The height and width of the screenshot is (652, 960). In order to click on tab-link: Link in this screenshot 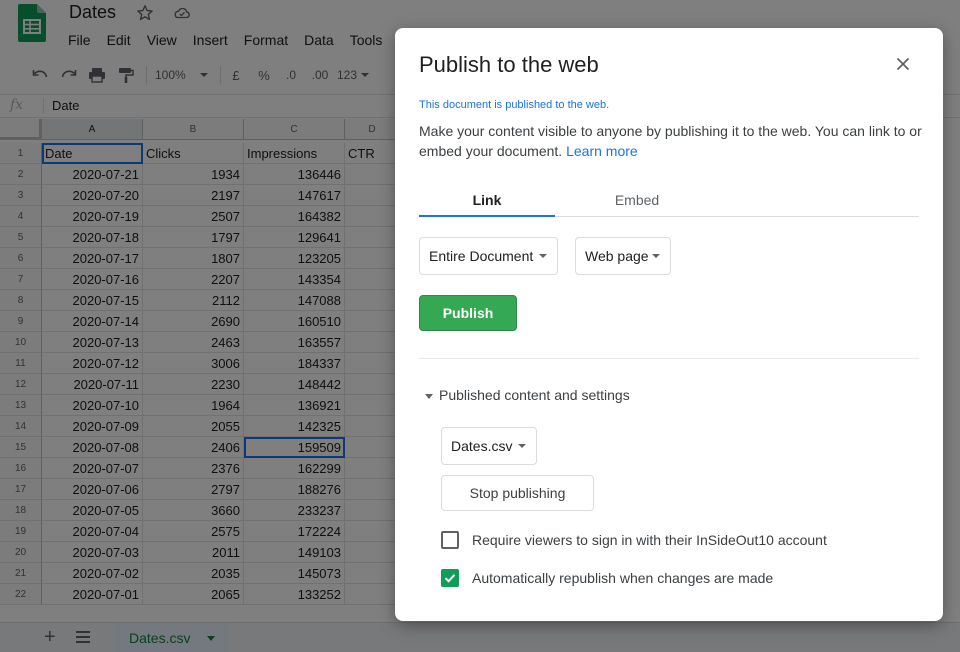, I will do `click(487, 200)`.